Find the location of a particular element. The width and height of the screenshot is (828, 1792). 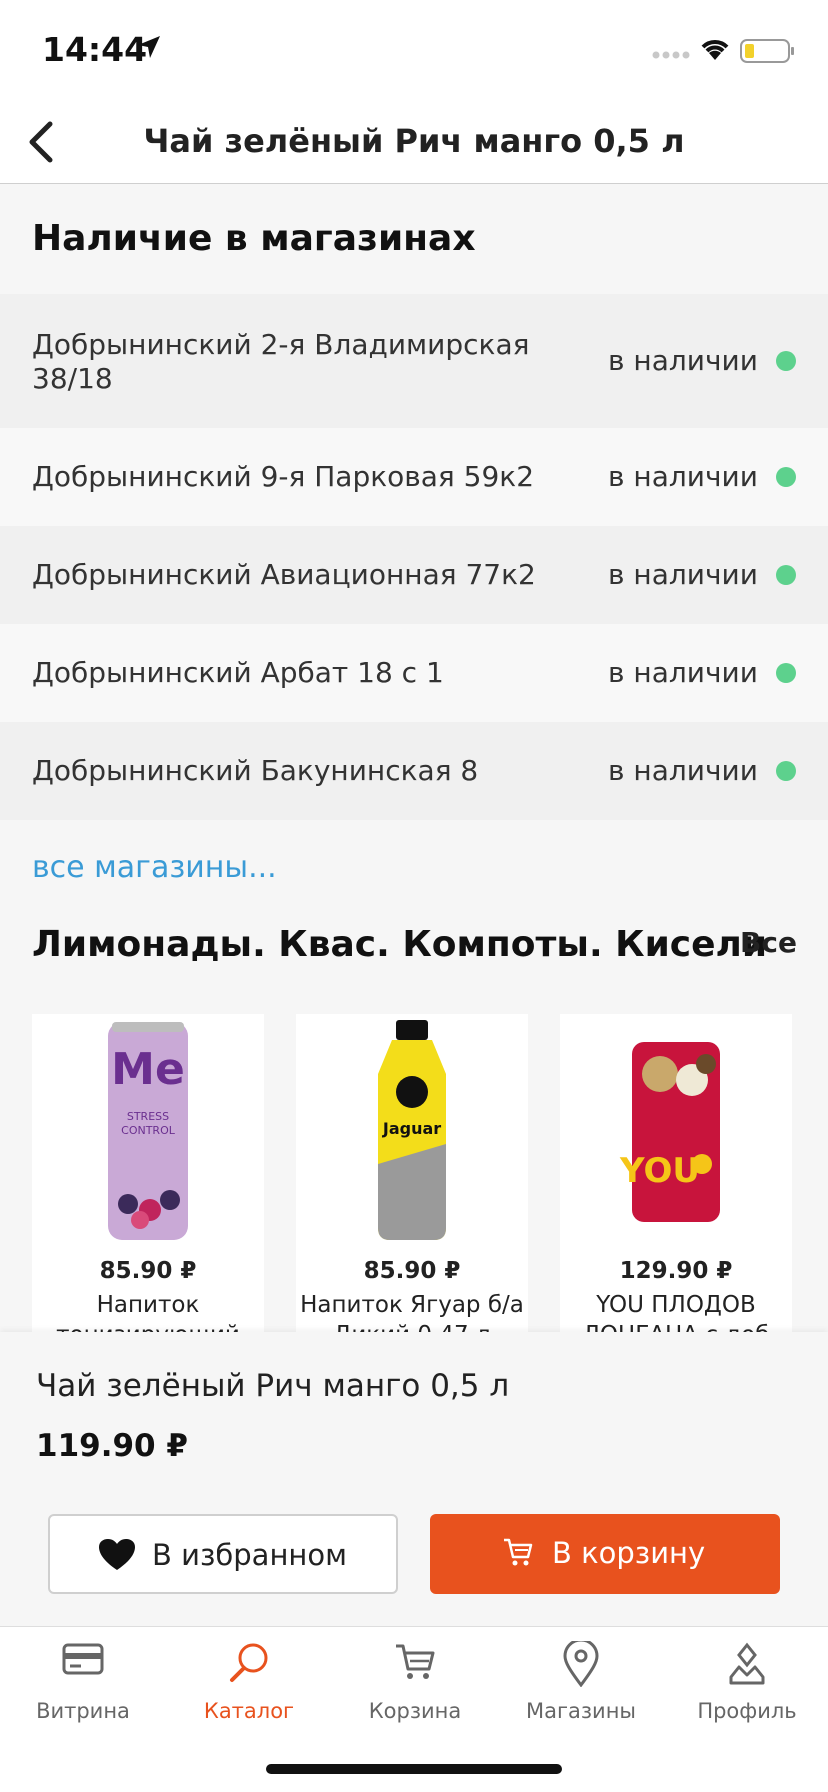

panel-product-price: 119.90 ₽ is located at coordinates (112, 1446).